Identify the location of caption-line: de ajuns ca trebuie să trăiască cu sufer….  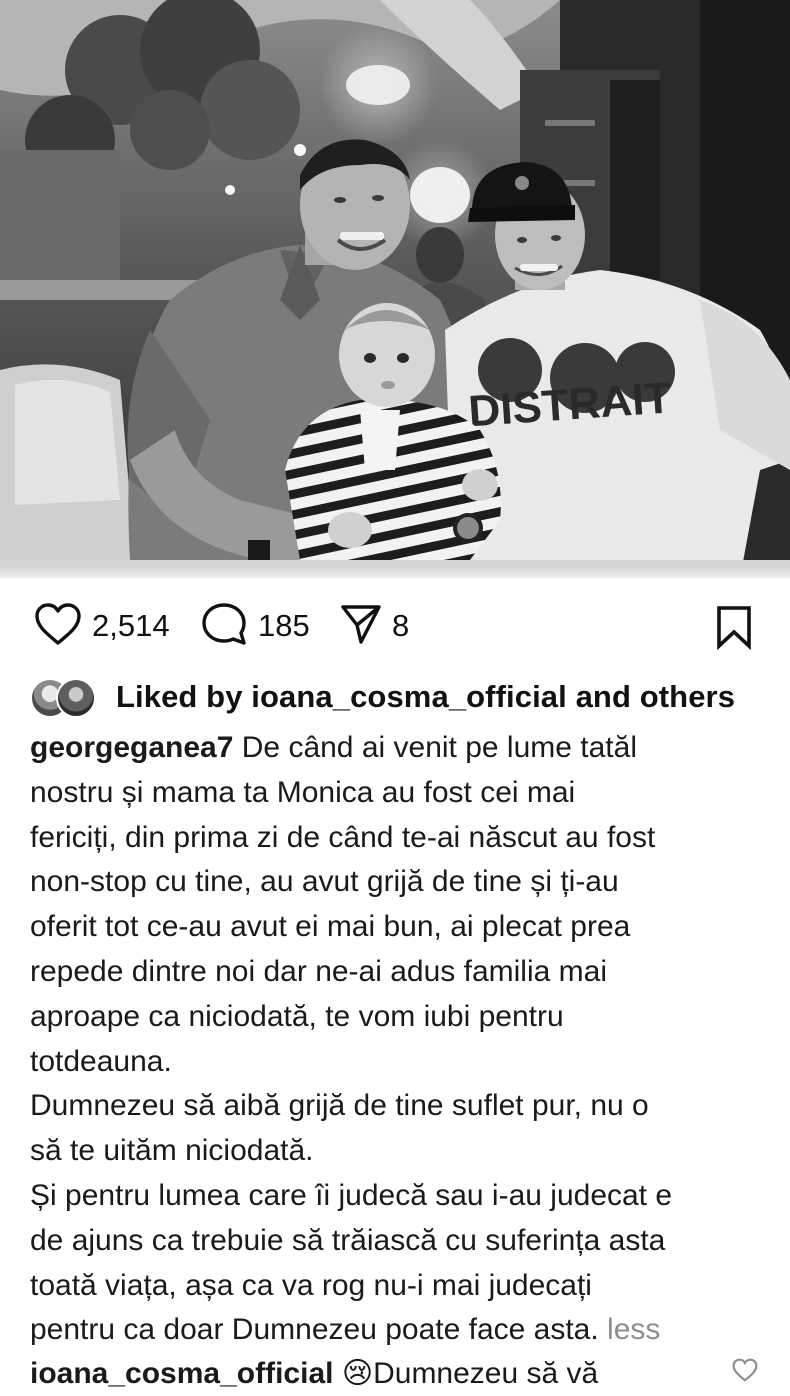
(348, 1240).